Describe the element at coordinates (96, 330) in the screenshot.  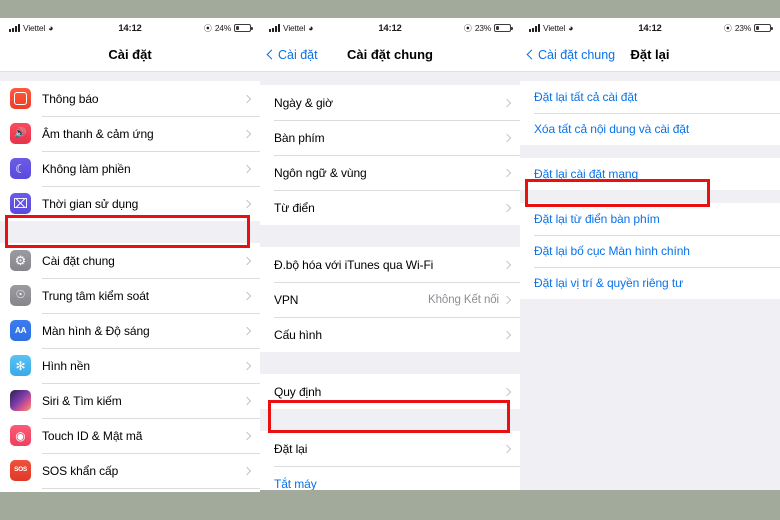
I see `row-label: Màn hình & Độ sáng` at that location.